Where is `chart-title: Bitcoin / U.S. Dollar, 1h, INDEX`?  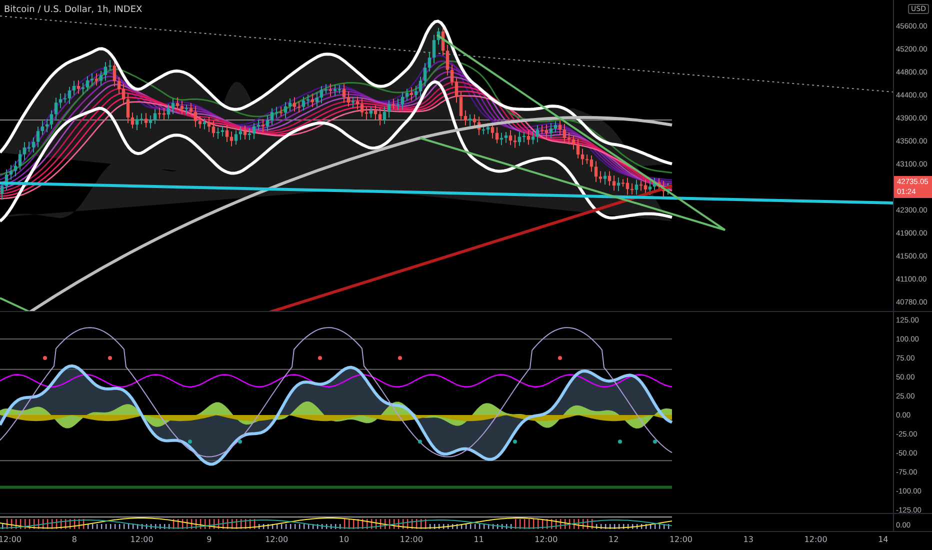
chart-title: Bitcoin / U.S. Dollar, 1h, INDEX is located at coordinates (73, 10).